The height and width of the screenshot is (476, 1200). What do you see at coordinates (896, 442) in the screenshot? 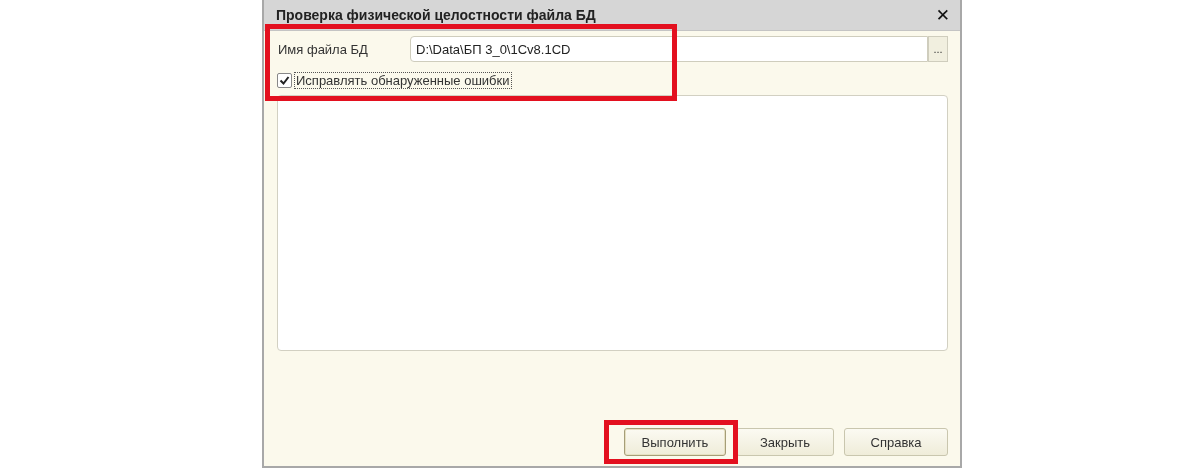
I see `dialog-button: Справка` at bounding box center [896, 442].